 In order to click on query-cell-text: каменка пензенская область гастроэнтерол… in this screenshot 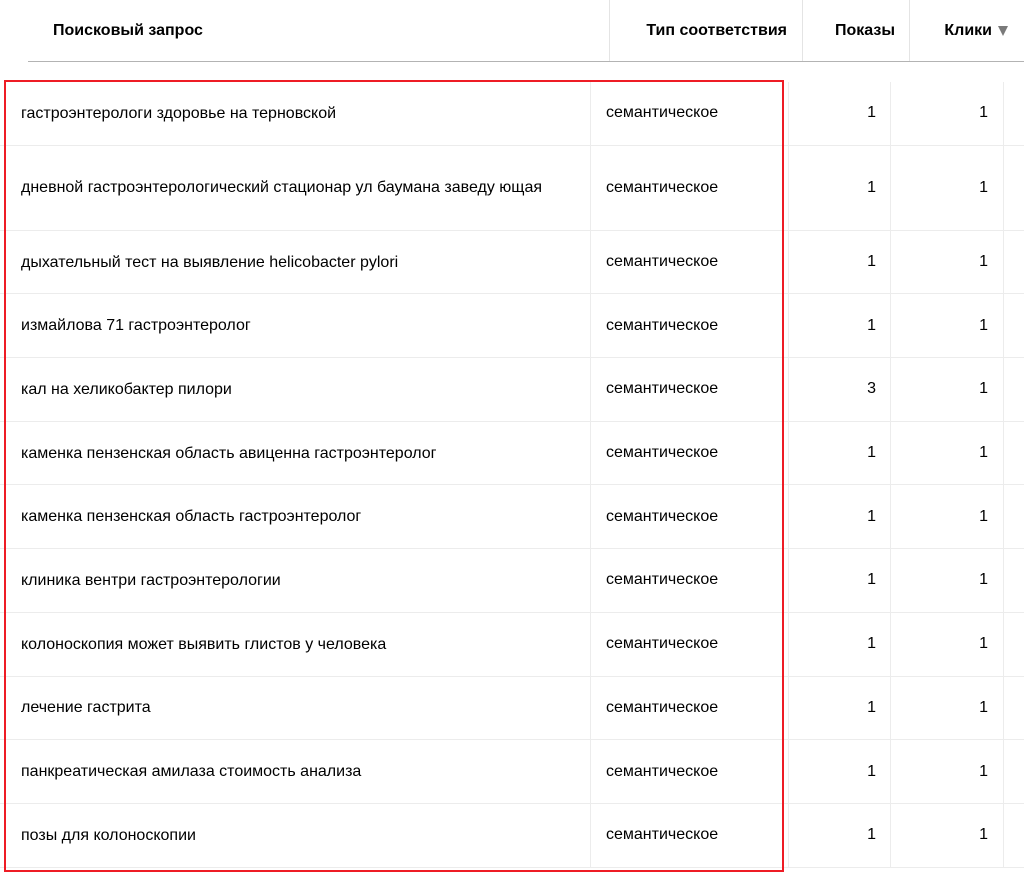, I will do `click(191, 517)`.